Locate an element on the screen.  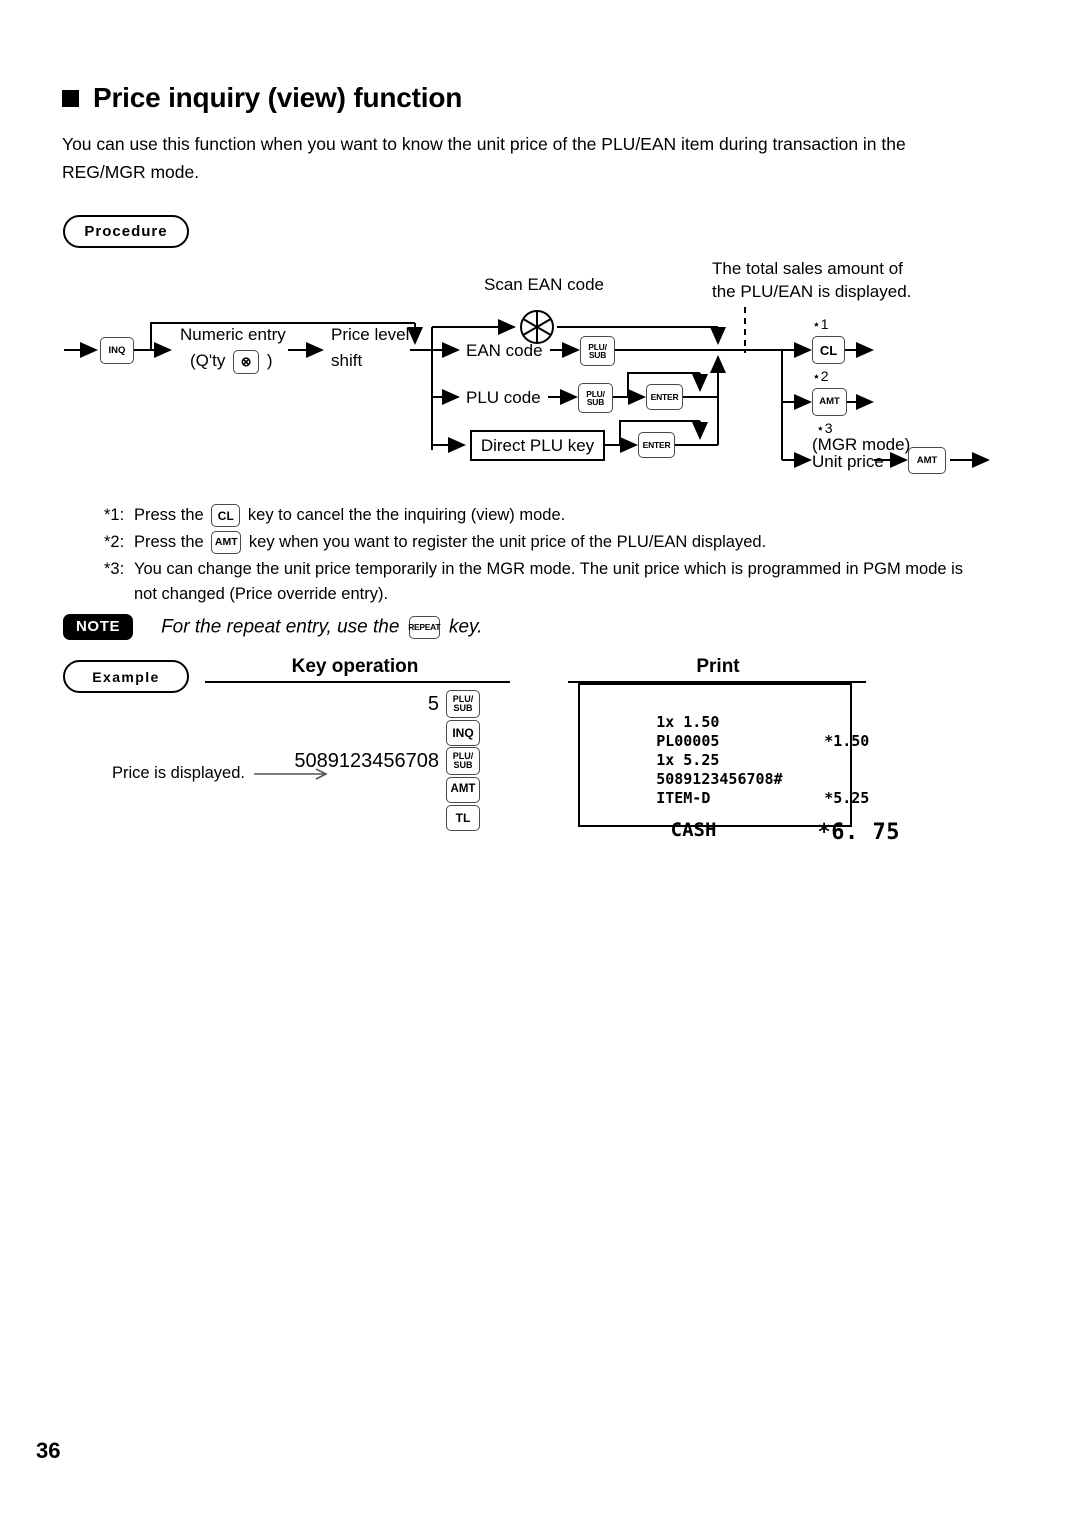
footnote-mark: *3: is located at coordinates (114, 569).